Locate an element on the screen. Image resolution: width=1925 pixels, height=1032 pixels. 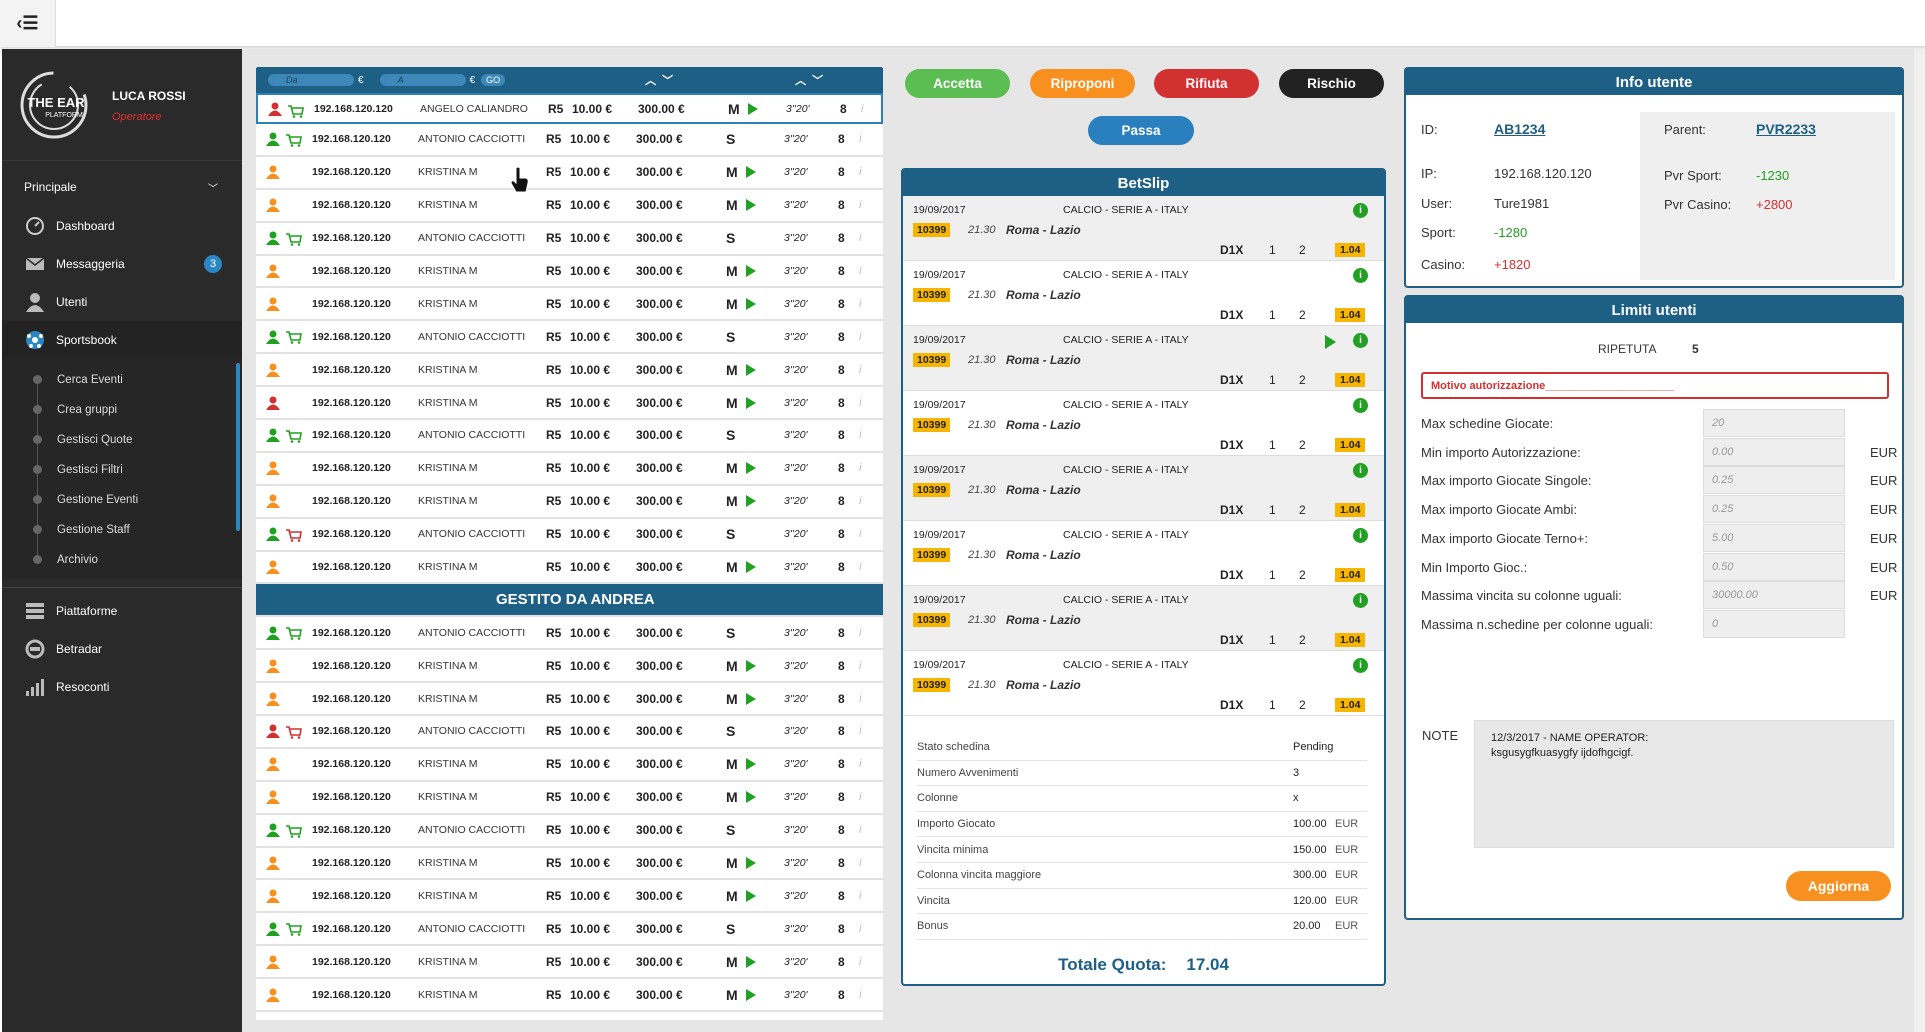
section-principale: Principale ﹀ is located at coordinates (122, 187).